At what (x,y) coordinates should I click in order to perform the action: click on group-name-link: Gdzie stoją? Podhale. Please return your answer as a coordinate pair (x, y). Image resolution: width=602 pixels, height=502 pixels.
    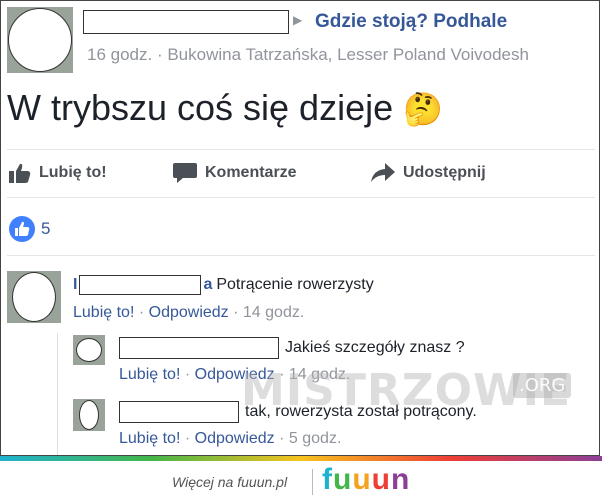
    Looking at the image, I should click on (411, 22).